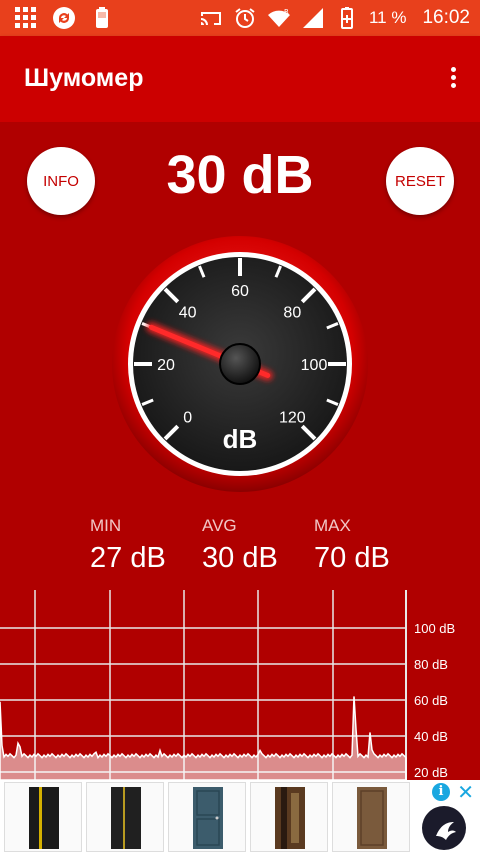 The height and width of the screenshot is (854, 480). What do you see at coordinates (431, 700) in the screenshot?
I see `graph-y-label: 60 dB` at bounding box center [431, 700].